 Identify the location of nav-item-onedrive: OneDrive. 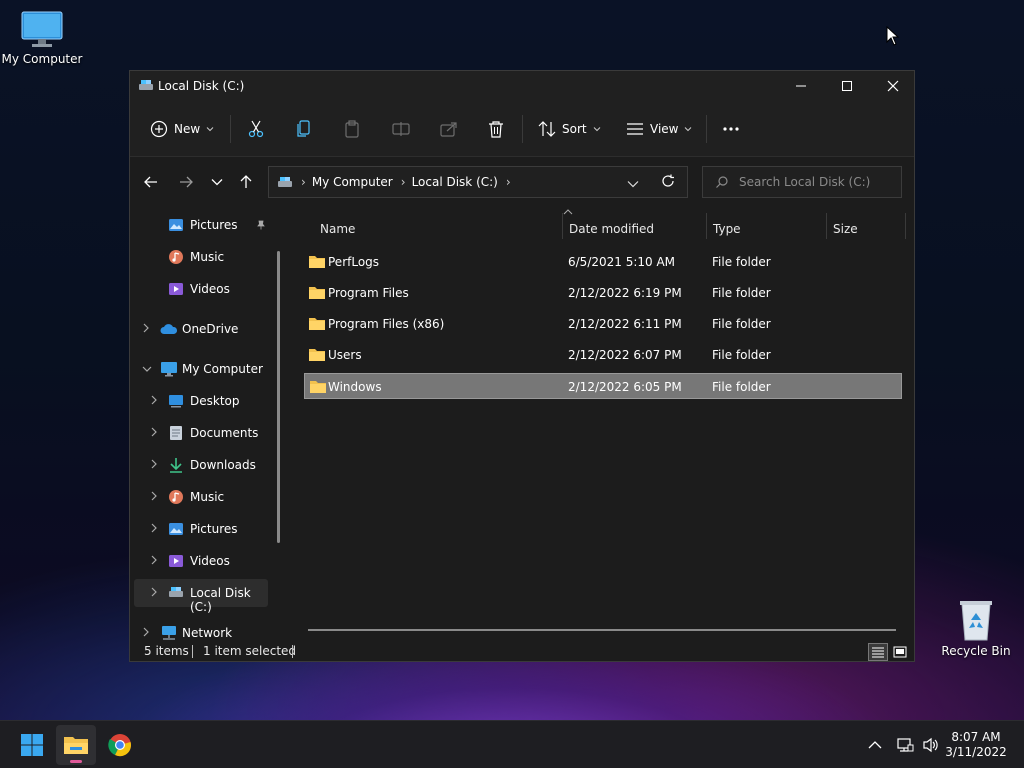
(201, 329).